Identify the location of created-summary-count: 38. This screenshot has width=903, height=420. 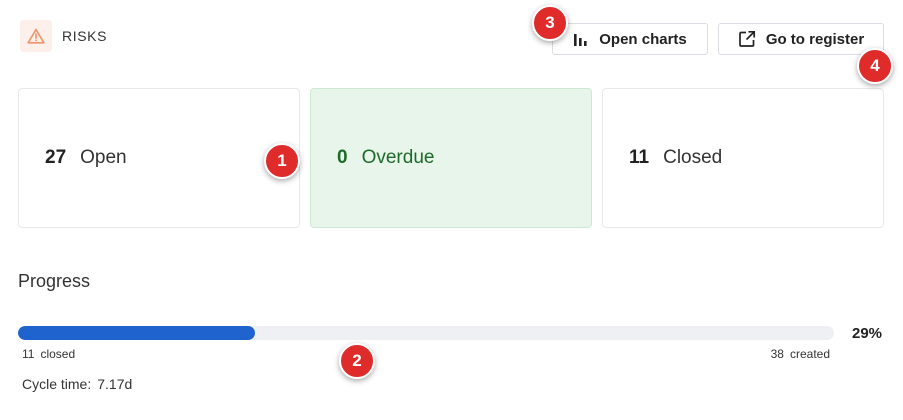
(777, 354).